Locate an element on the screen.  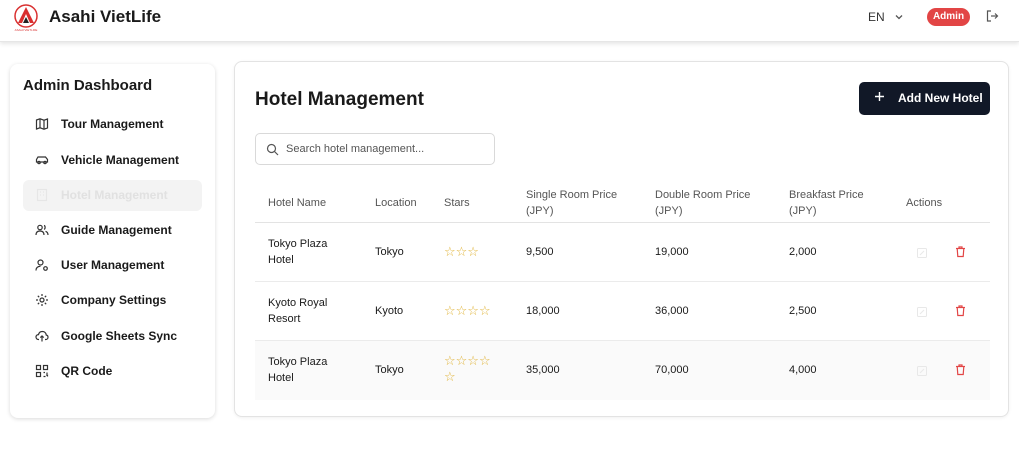
star-rating: ☆☆☆ is located at coordinates (461, 252).